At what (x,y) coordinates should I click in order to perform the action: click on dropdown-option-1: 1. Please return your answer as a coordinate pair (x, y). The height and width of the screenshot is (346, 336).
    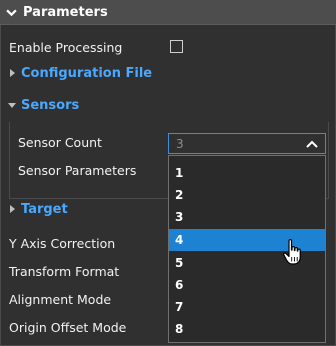
    Looking at the image, I should click on (247, 173).